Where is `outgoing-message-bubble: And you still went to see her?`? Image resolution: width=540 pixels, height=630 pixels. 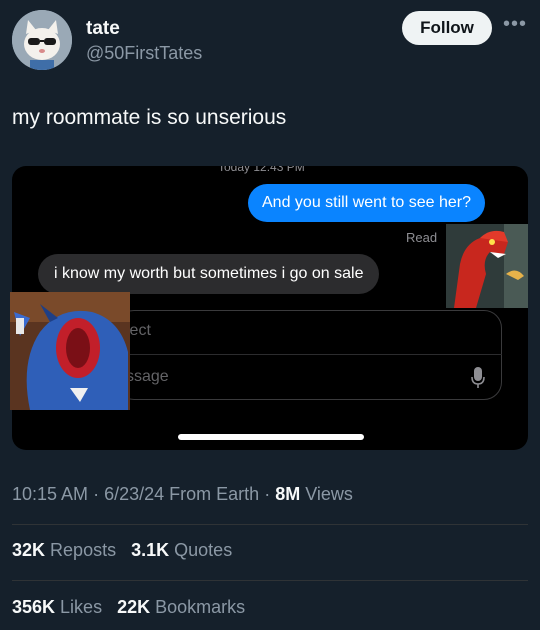
outgoing-message-bubble: And you still went to see her? is located at coordinates (367, 203).